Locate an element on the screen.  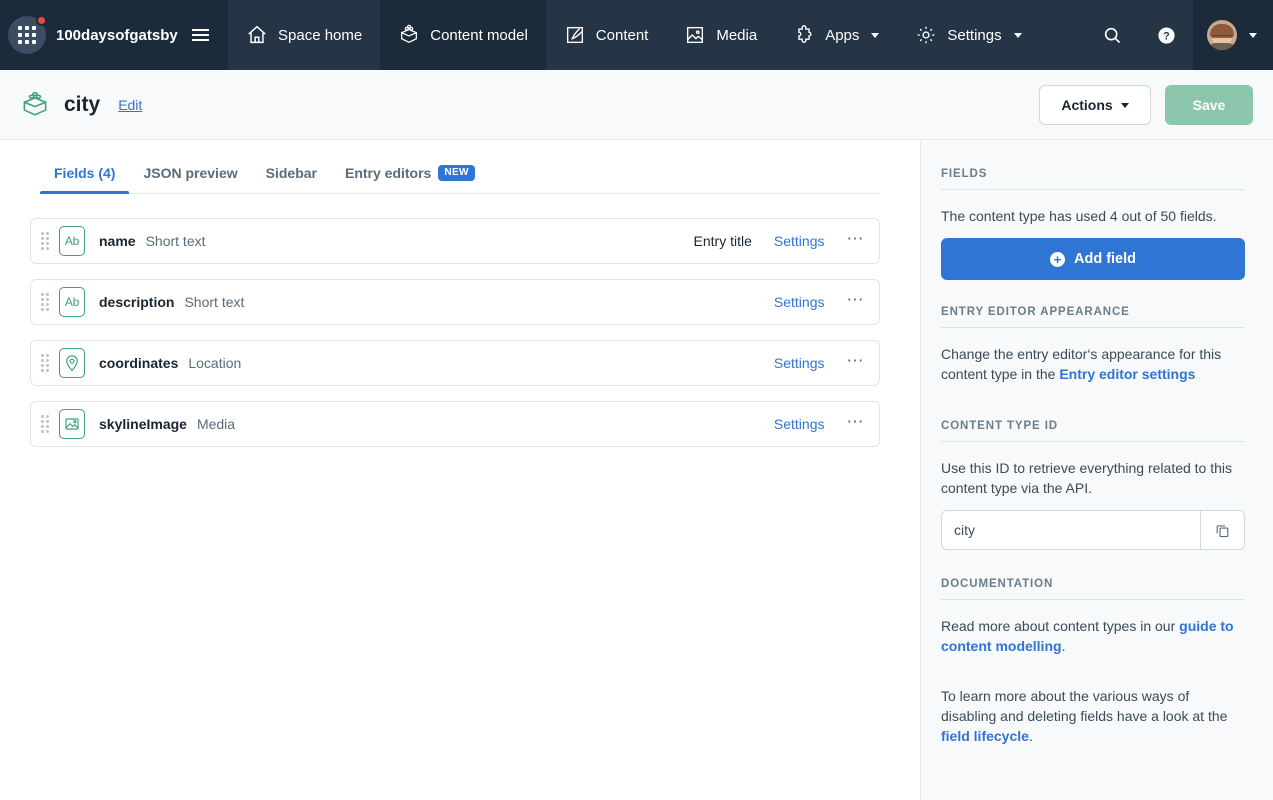
section-heading: ENTRY EDITOR APPEARANCE is located at coordinates (1093, 317).